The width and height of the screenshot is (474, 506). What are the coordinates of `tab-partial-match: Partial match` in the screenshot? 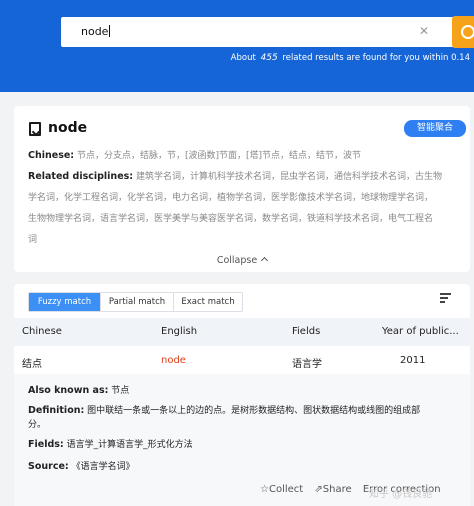 It's located at (137, 302).